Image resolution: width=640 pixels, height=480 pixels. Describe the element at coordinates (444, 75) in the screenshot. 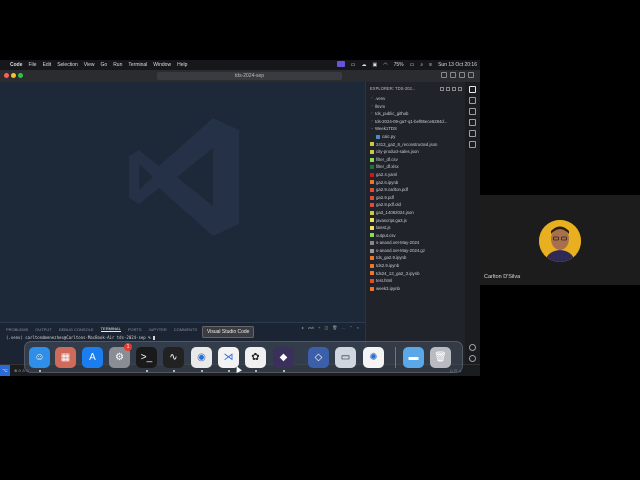

I see `toggle-sidebar-icon` at that location.